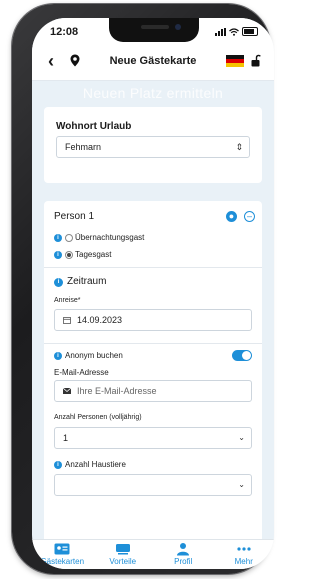  What do you see at coordinates (153, 438) in the screenshot?
I see `persons-count-select: 1 ⌄` at bounding box center [153, 438].